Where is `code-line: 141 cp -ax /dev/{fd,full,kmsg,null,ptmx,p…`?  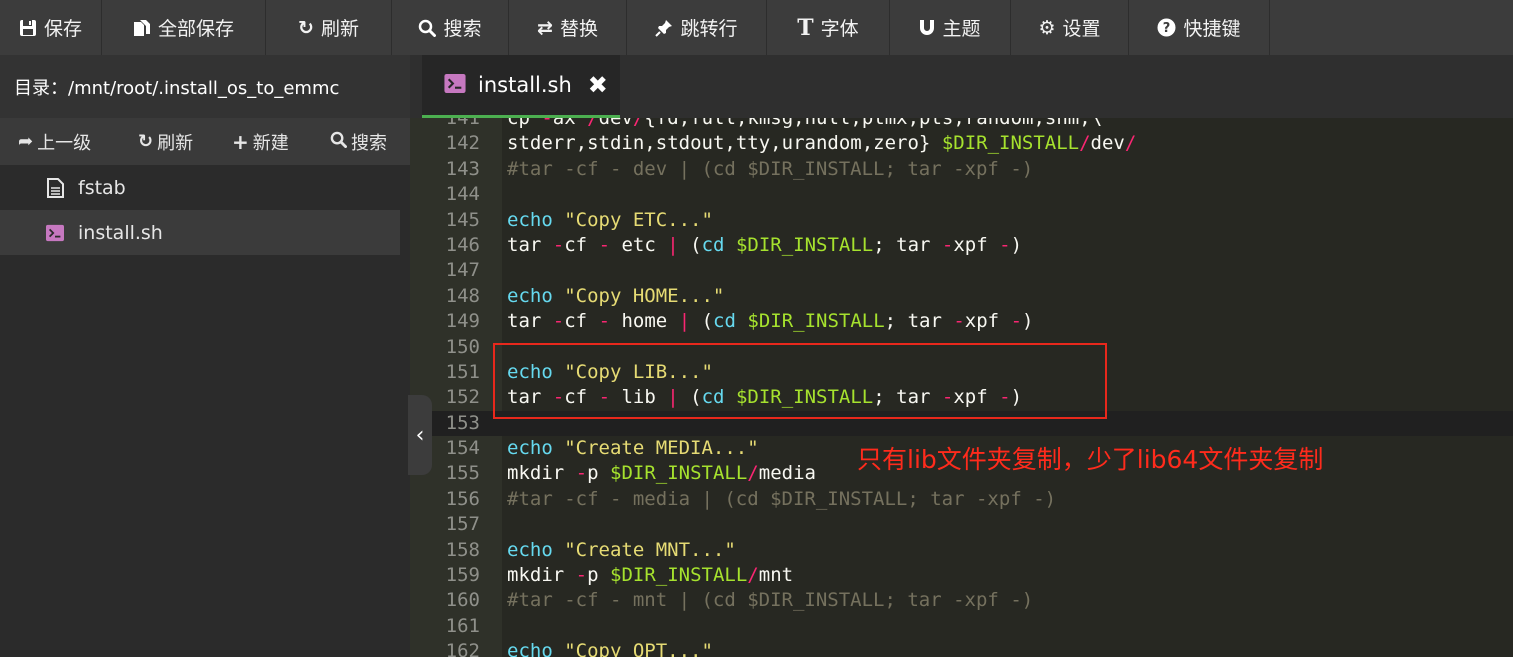
code-line: 141 cp -ax /dev/{fd,full,kmsg,null,ptmx,p… is located at coordinates (961, 124).